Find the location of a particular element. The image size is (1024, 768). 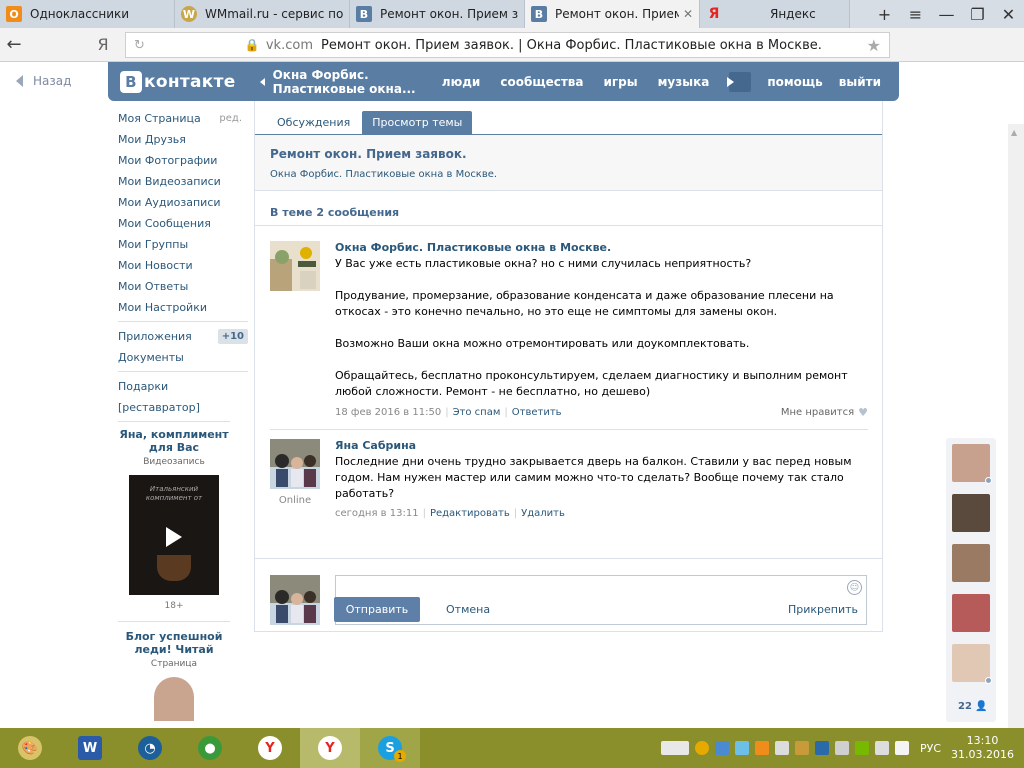

minimize-icon: — is located at coordinates (946, 14).